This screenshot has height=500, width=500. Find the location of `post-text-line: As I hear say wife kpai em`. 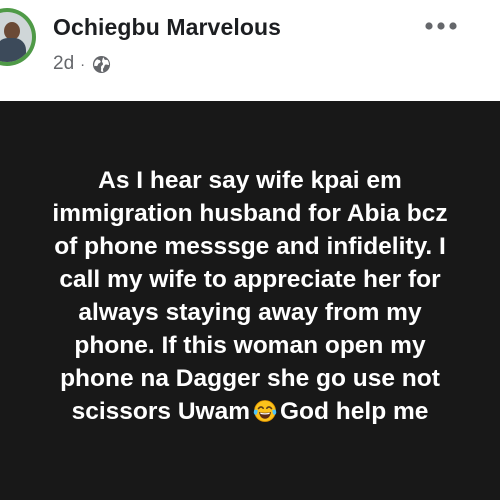

post-text-line: As I hear say wife kpai em is located at coordinates (250, 180).